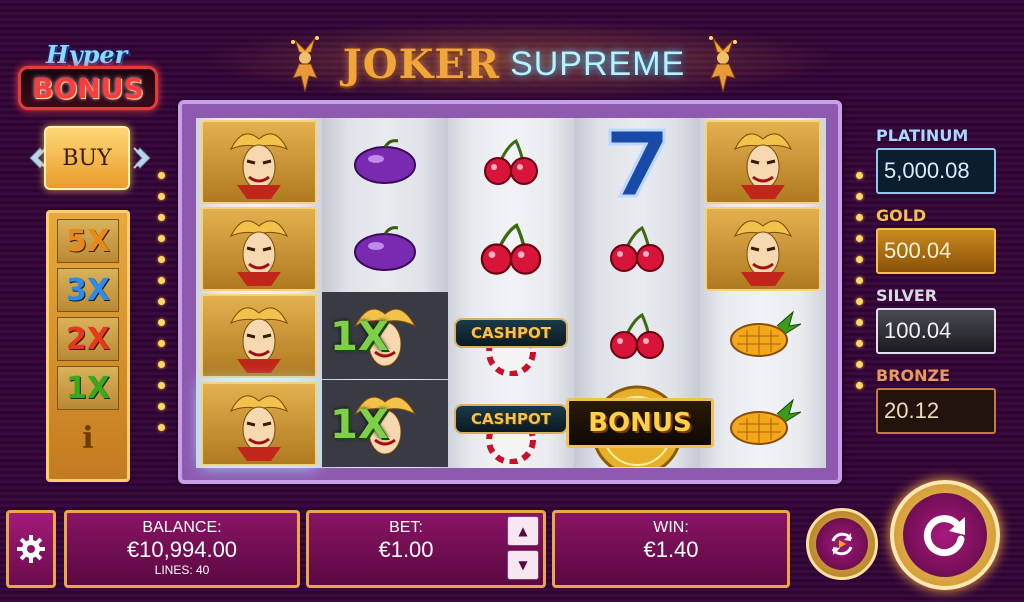  I want to click on hyper-bonus-logo: Hyper BONUS, so click(88, 79).